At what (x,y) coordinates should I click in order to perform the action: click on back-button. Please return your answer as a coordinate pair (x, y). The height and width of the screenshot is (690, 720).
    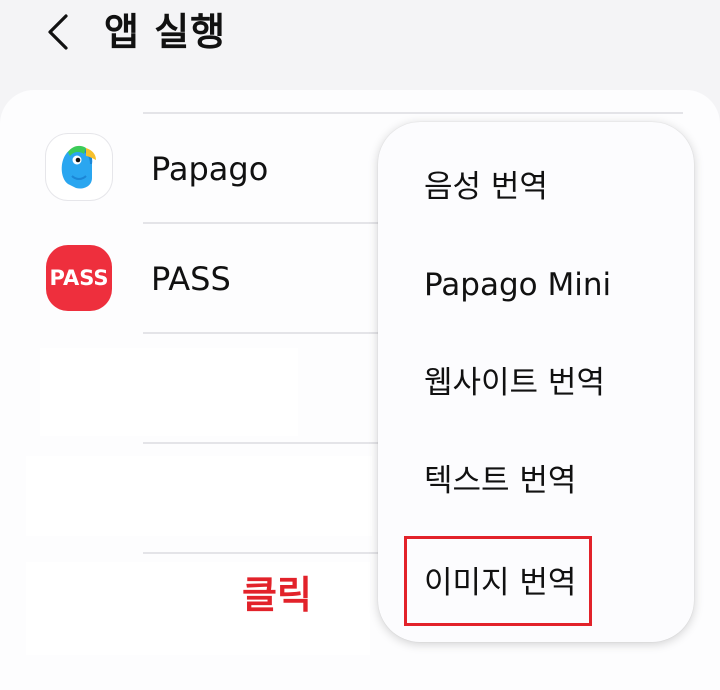
    Looking at the image, I should click on (60, 32).